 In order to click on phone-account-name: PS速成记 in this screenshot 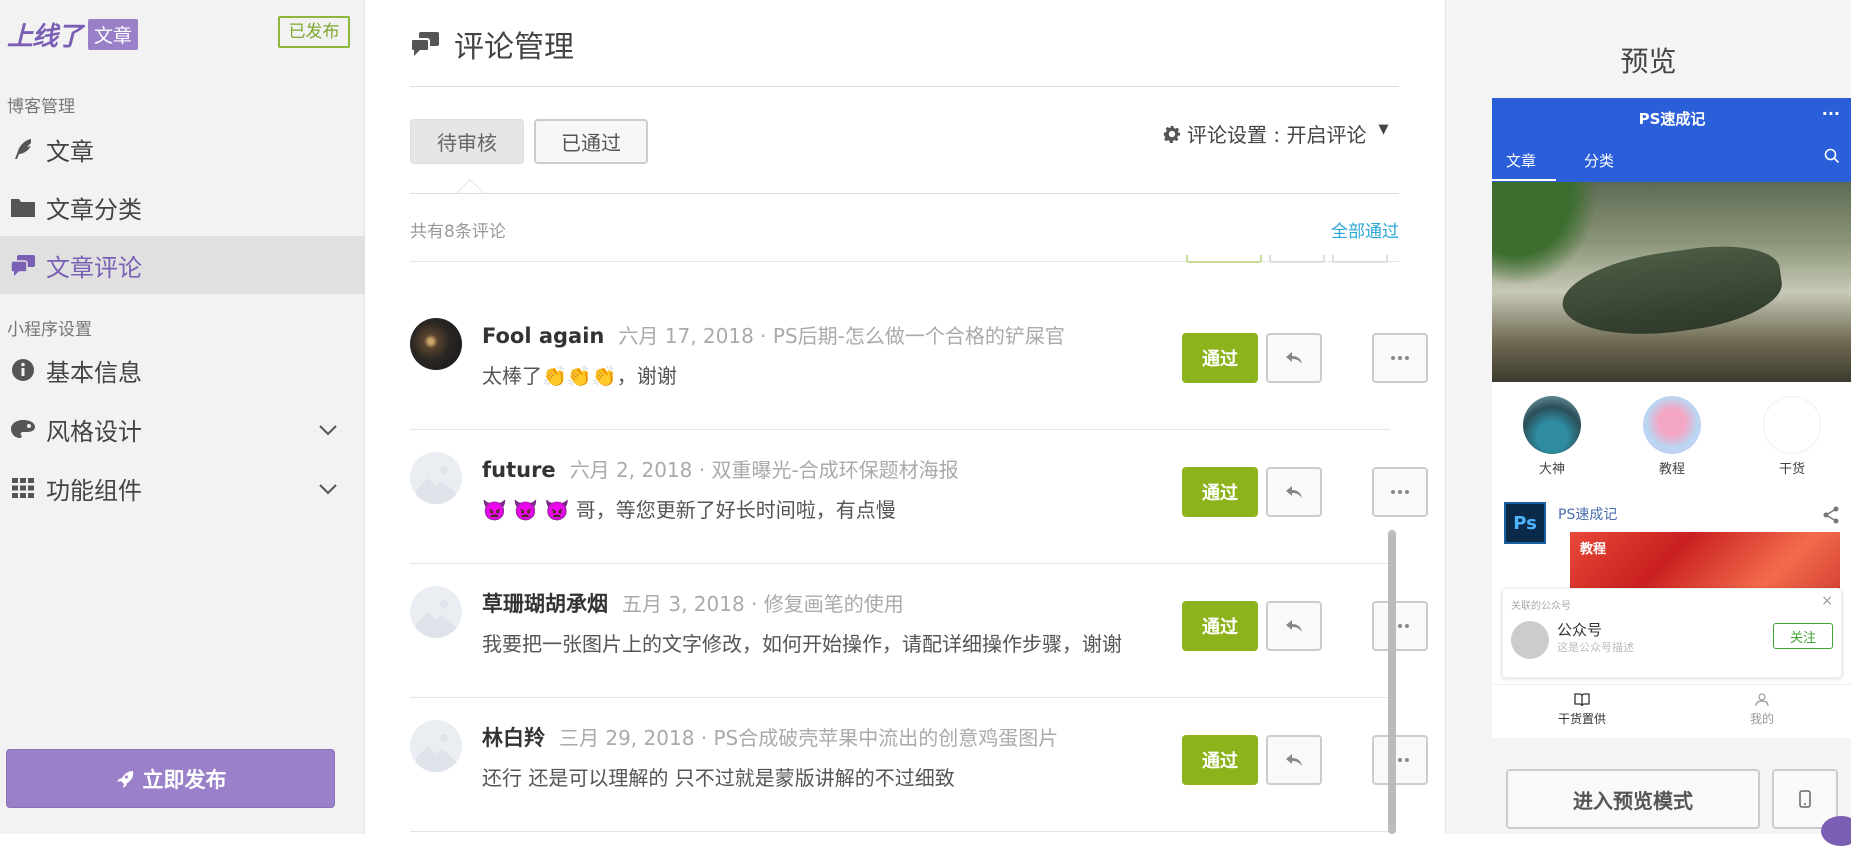, I will do `click(1588, 515)`.